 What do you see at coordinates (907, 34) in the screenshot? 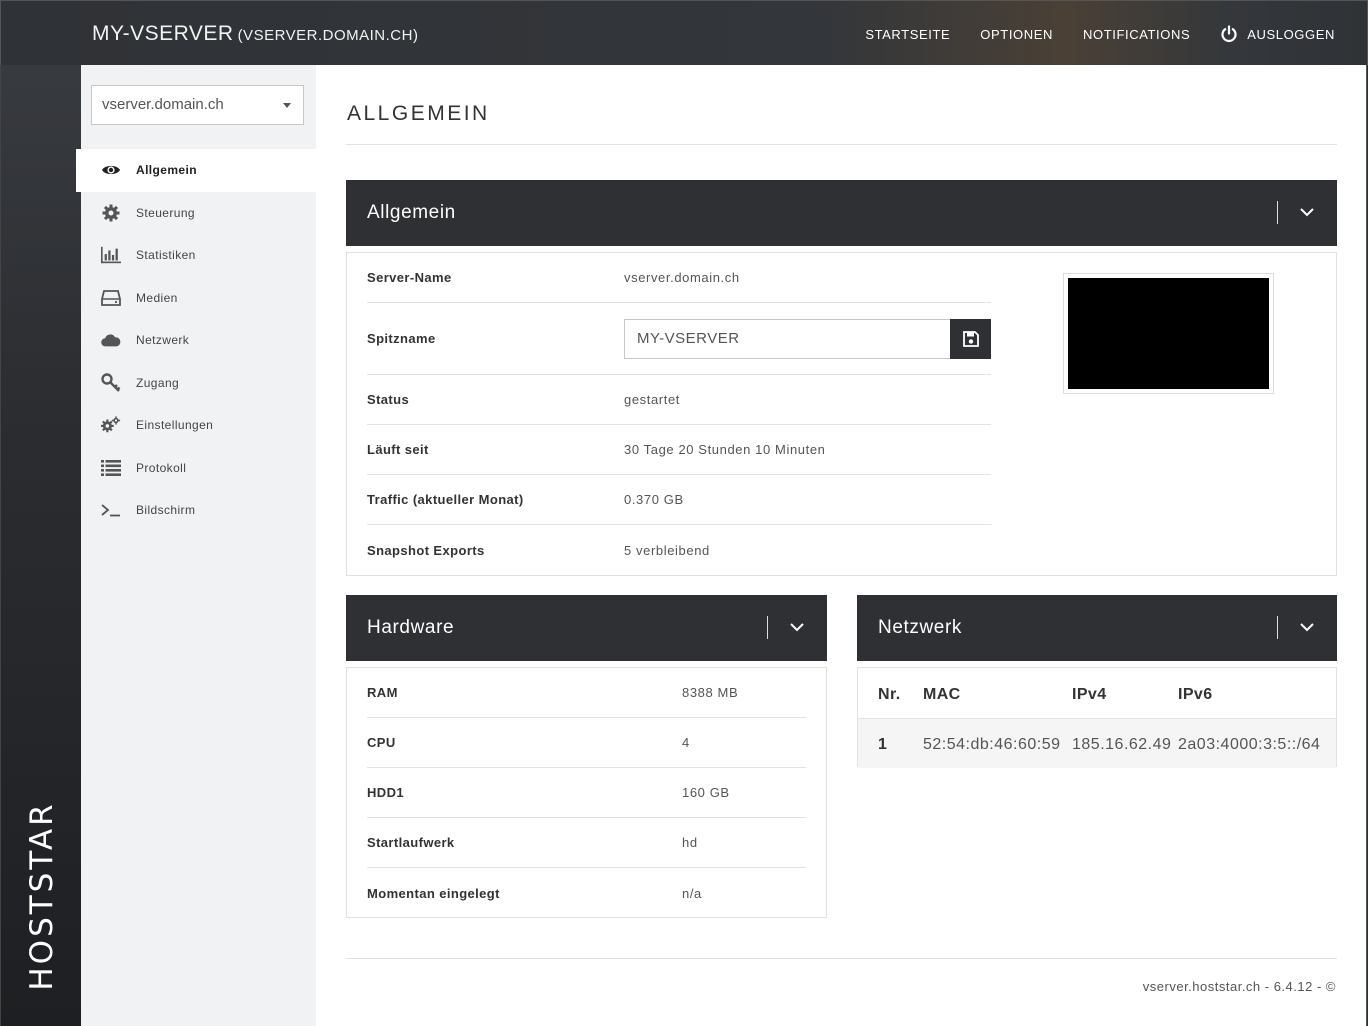
I see `nav-startseite: STARTSEITE` at bounding box center [907, 34].